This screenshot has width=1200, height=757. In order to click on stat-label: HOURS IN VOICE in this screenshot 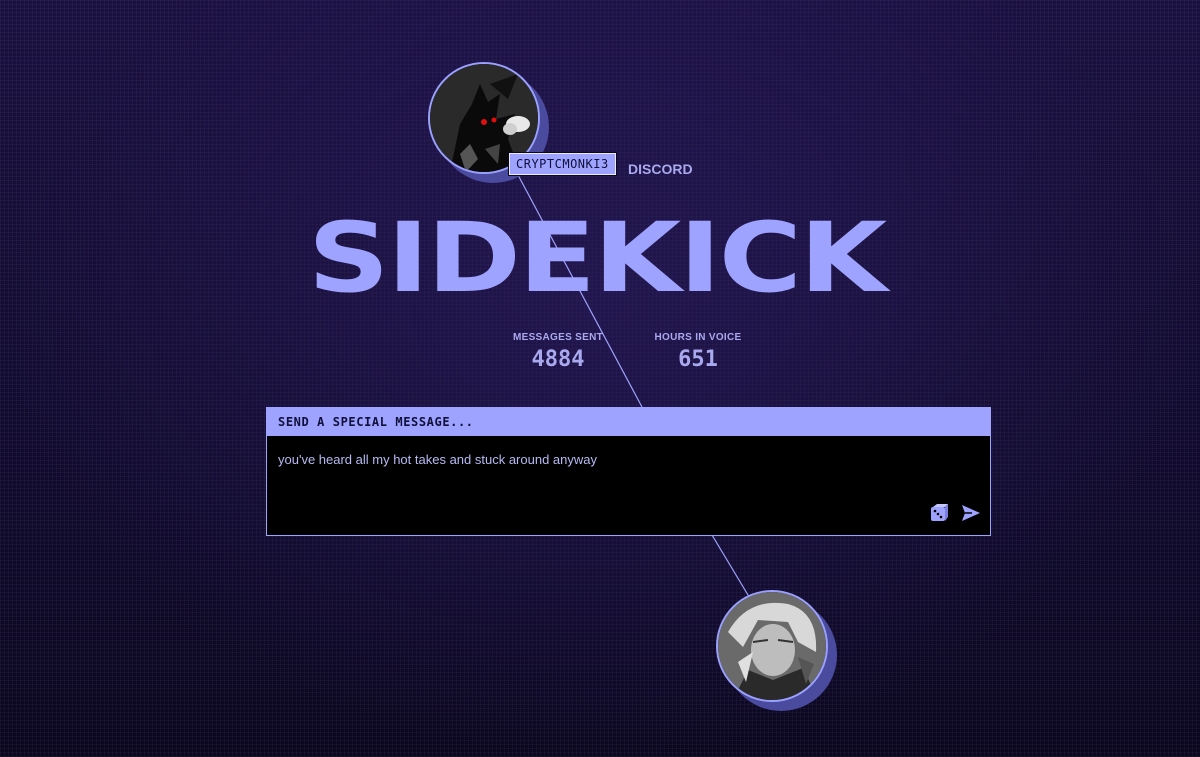, I will do `click(698, 337)`.